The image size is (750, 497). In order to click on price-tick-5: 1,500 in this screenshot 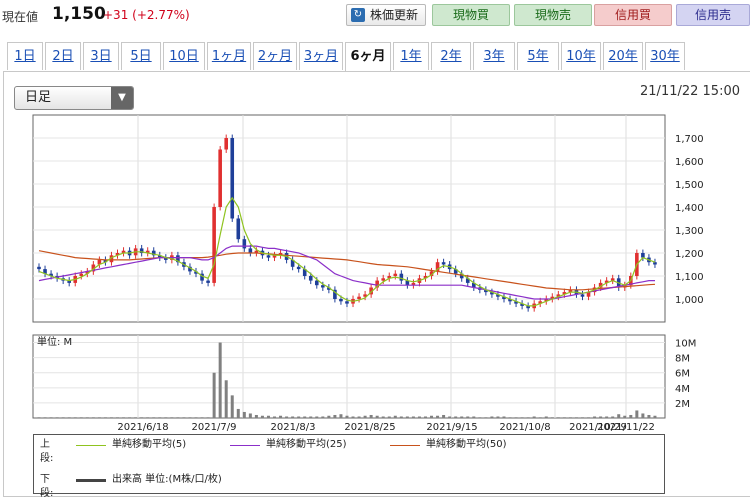, I will do `click(689, 185)`.